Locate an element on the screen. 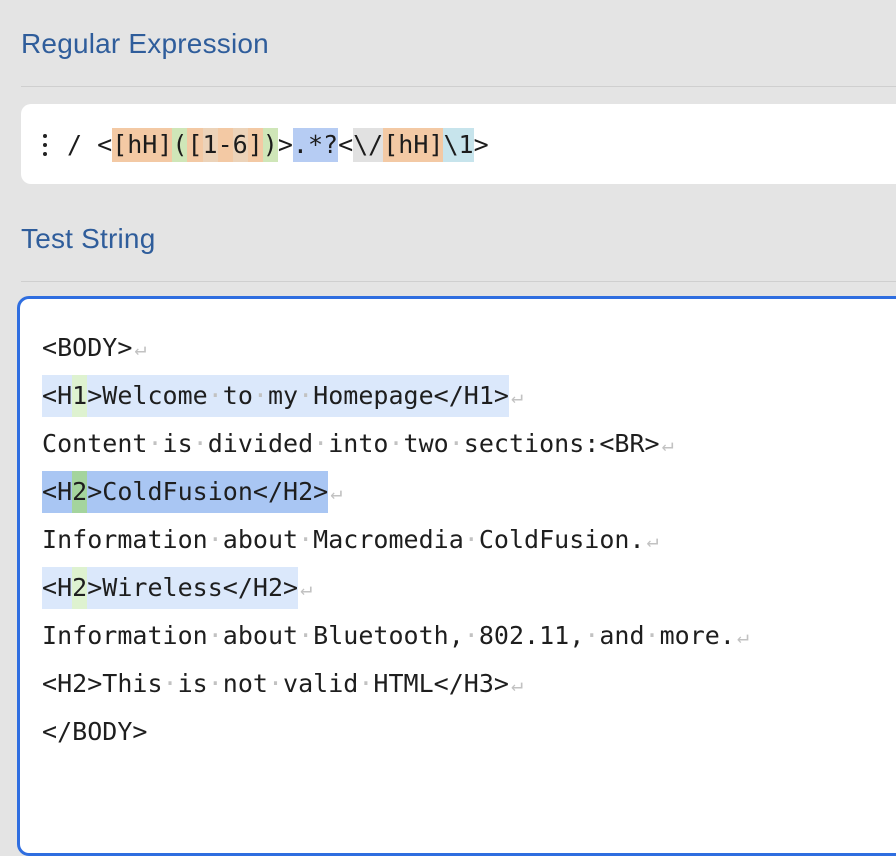 This screenshot has width=896, height=856. test-line: <H2>This·is·not·valid·HTML</H3> ↵ is located at coordinates (395, 684).